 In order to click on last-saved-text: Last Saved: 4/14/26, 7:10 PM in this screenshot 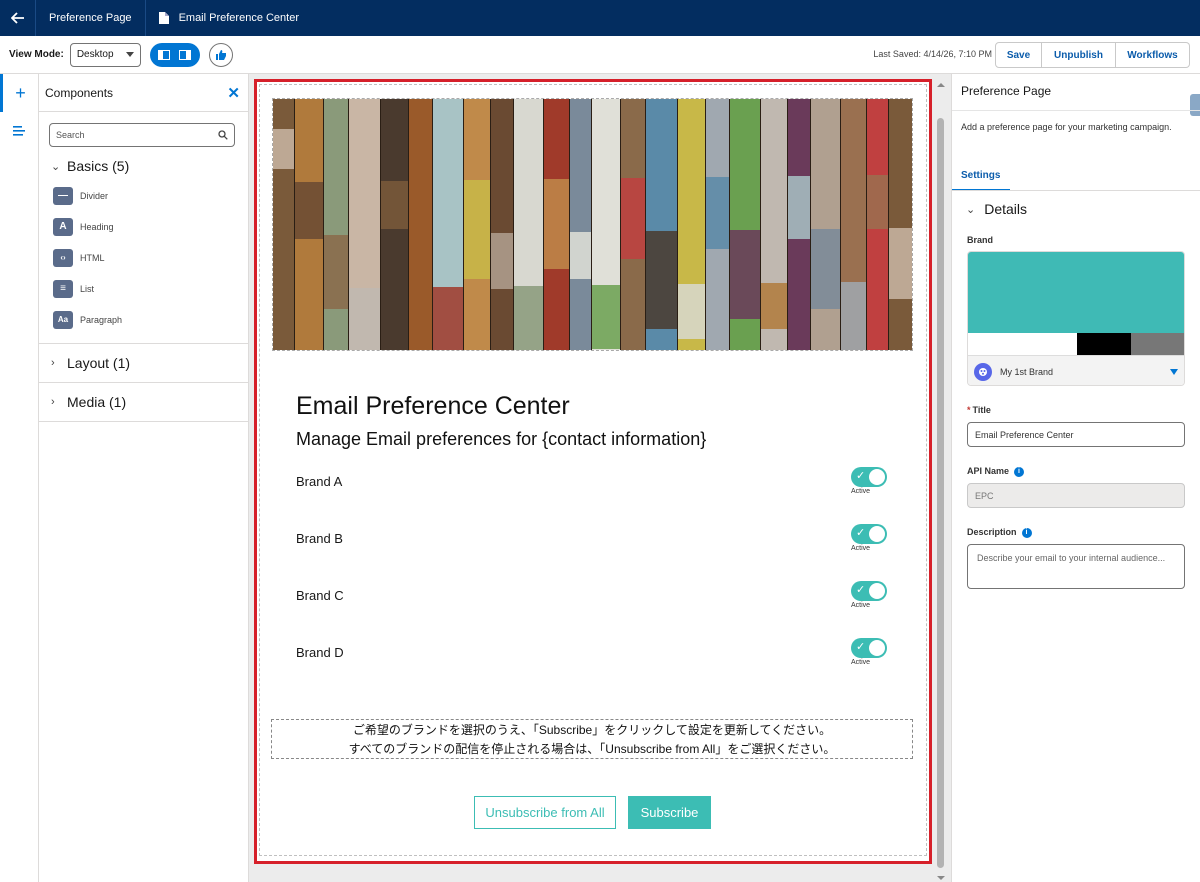, I will do `click(932, 54)`.